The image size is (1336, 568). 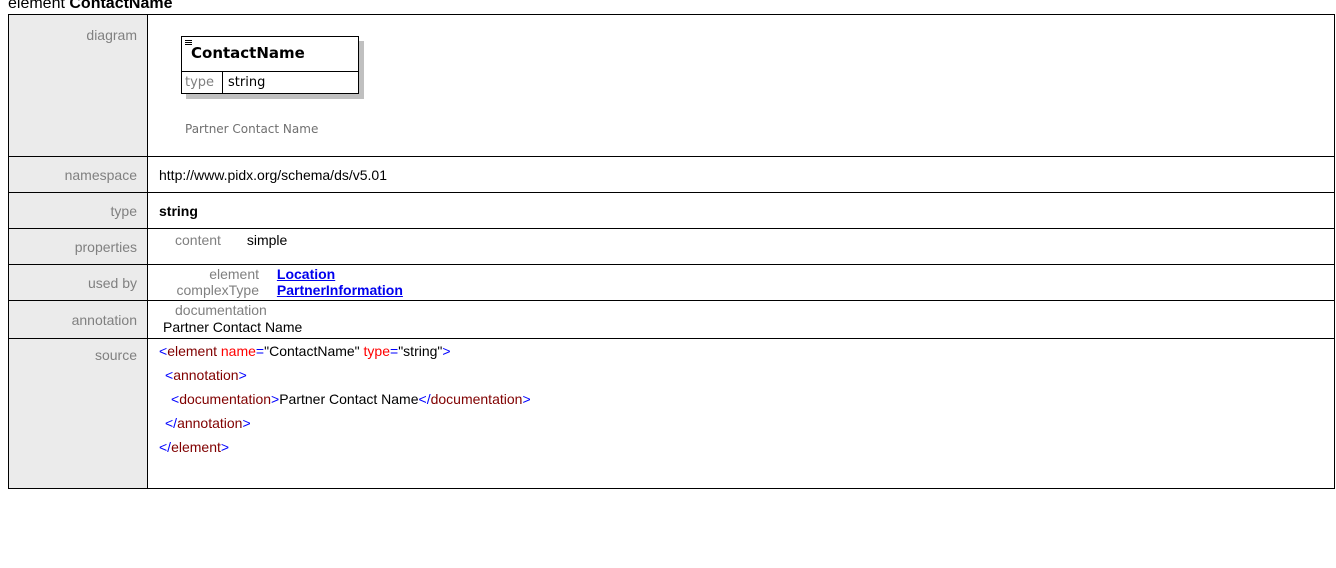 I want to click on page-title: element ContactName, so click(x=90, y=7).